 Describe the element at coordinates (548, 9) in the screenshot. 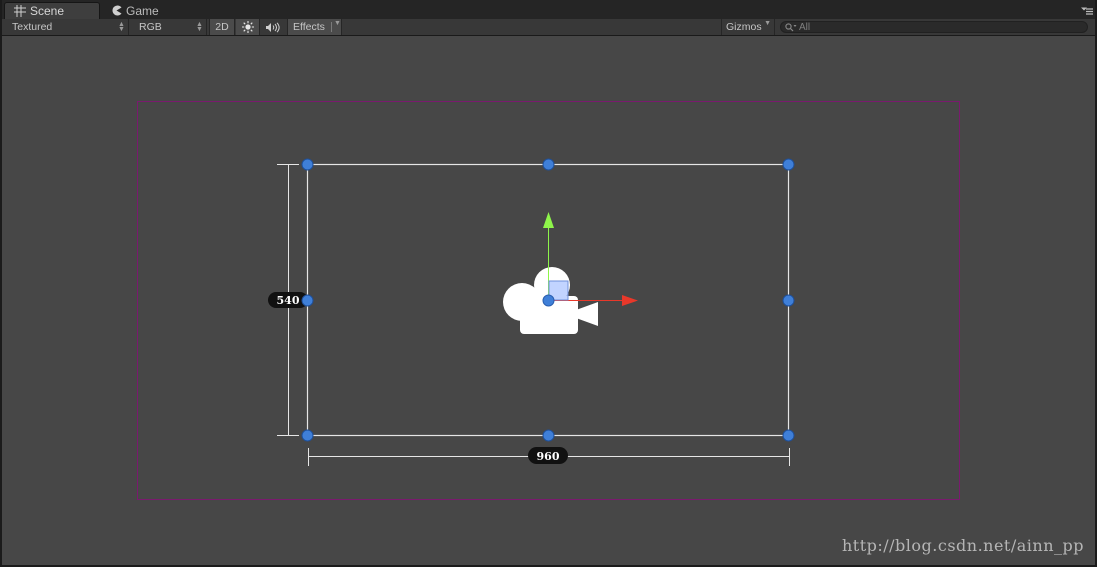

I see `tab-bar: Scene Game` at that location.